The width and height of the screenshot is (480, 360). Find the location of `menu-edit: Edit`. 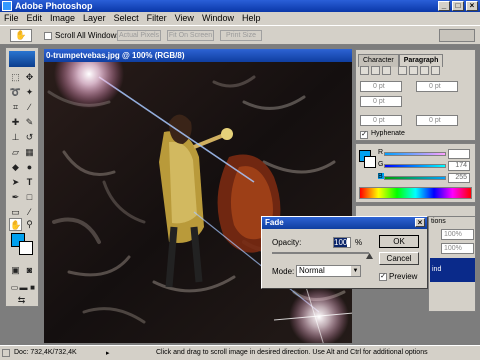

menu-edit: Edit is located at coordinates (35, 18).